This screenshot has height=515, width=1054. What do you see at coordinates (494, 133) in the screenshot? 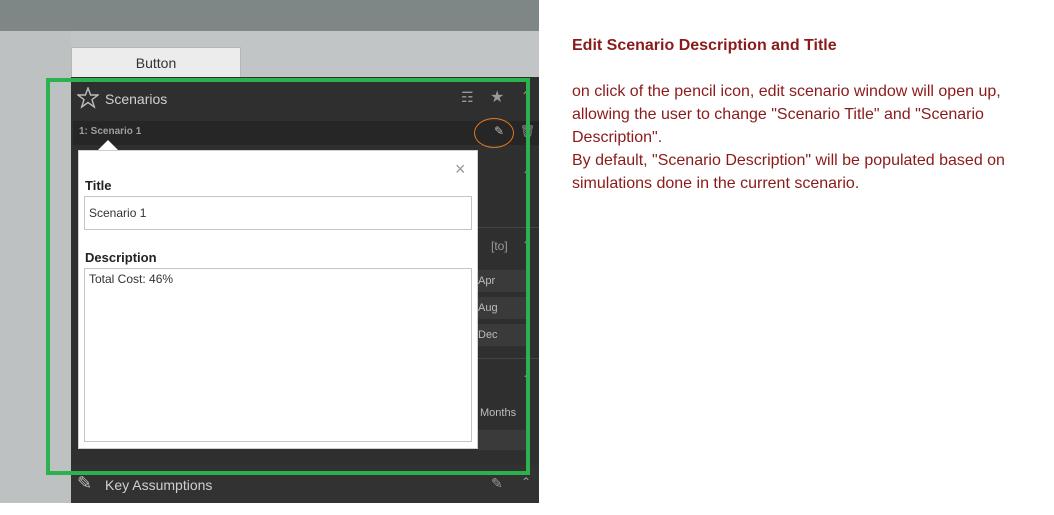
I see `pencil-highlight-circle` at bounding box center [494, 133].